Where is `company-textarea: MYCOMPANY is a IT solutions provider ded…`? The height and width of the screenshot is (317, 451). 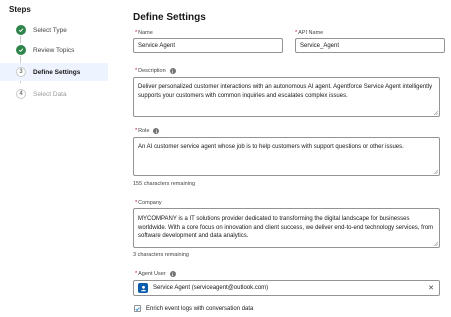
company-textarea: MYCOMPANY is a IT solutions provider ded… is located at coordinates (286, 228).